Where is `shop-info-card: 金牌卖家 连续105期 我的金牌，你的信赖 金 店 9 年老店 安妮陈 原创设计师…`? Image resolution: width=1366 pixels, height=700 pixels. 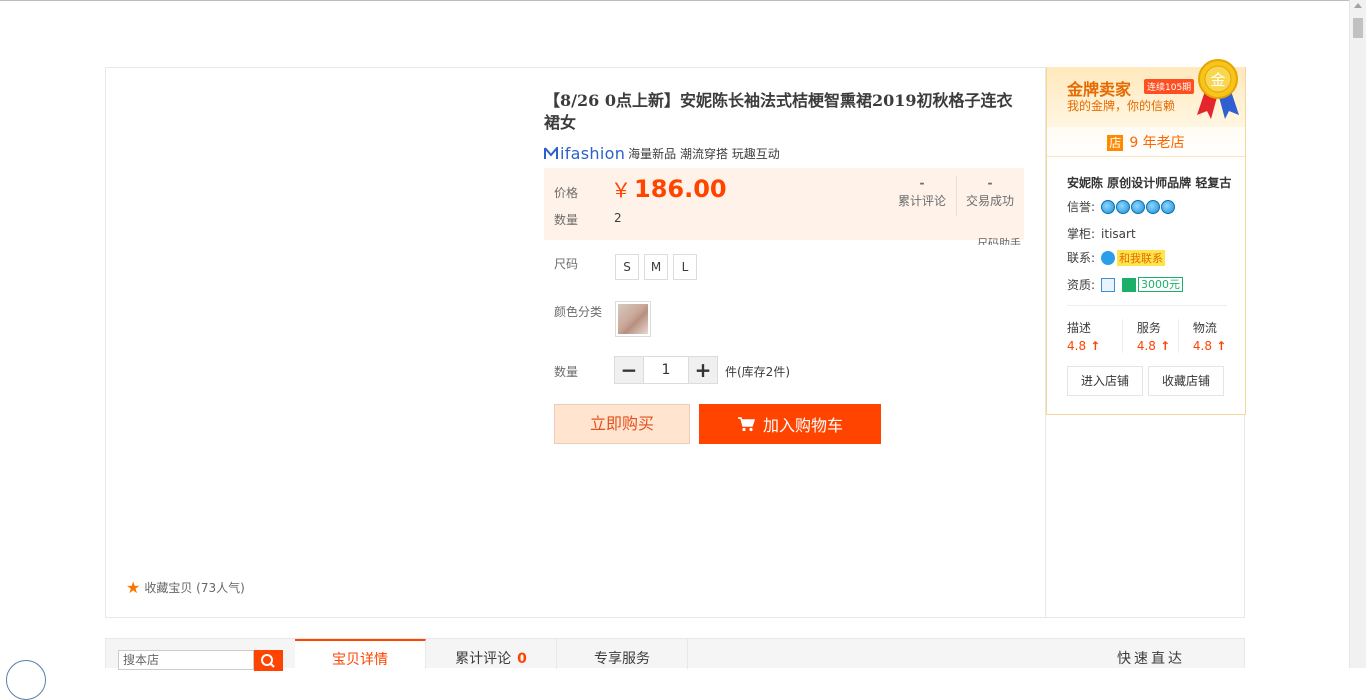
shop-info-card: 金牌卖家 连续105期 我的金牌，你的信赖 金 店 9 年老店 安妮陈 原创设计师… is located at coordinates (1146, 237).